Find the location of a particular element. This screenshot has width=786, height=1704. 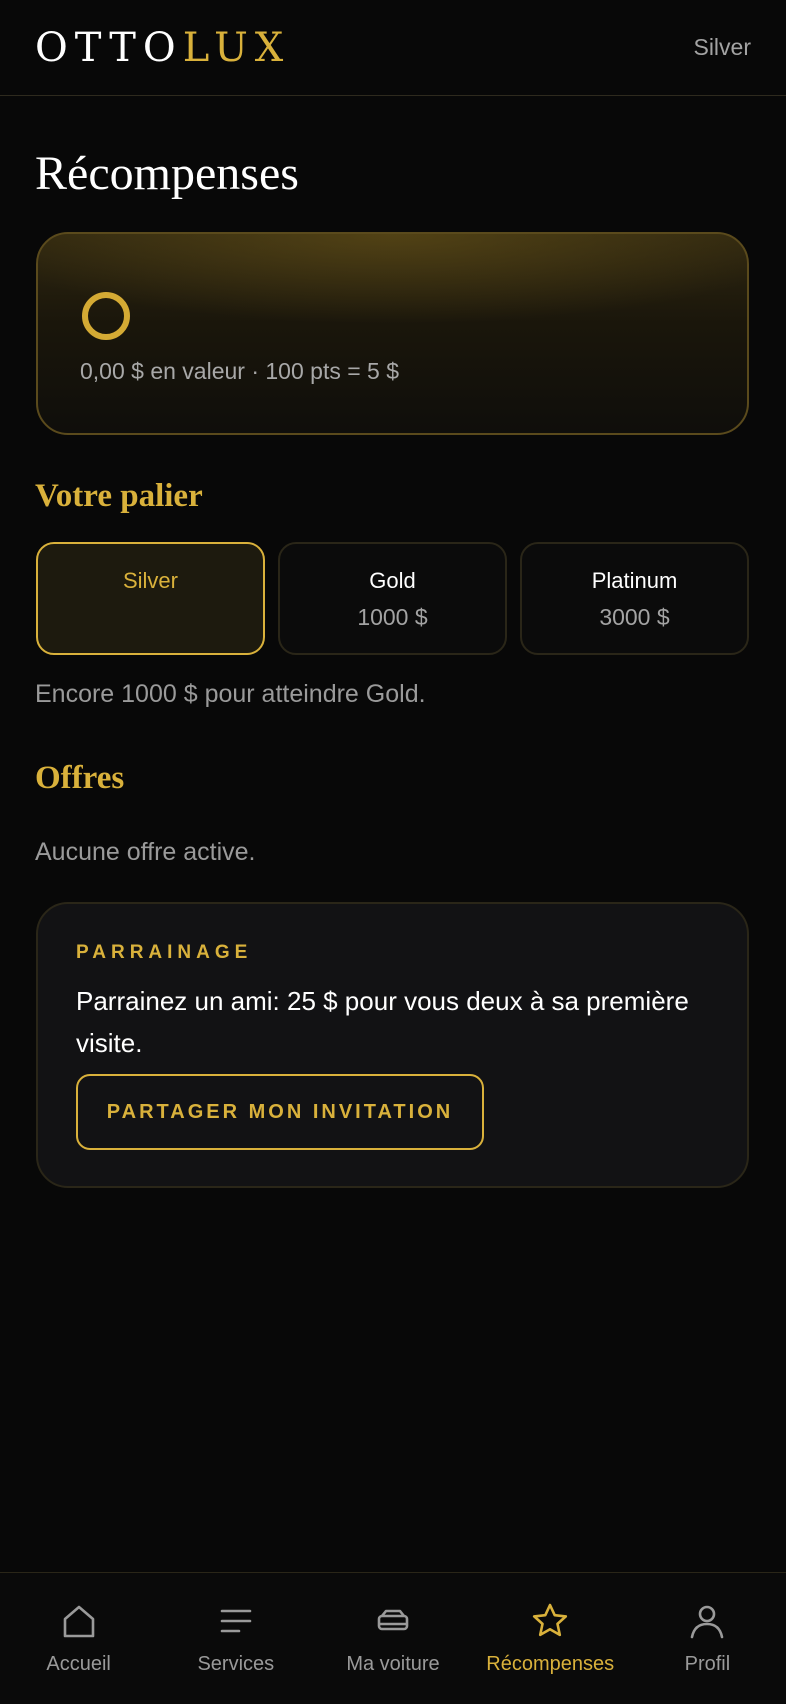

nav-item-ma-voiture: Ma voiture is located at coordinates (392, 1638).